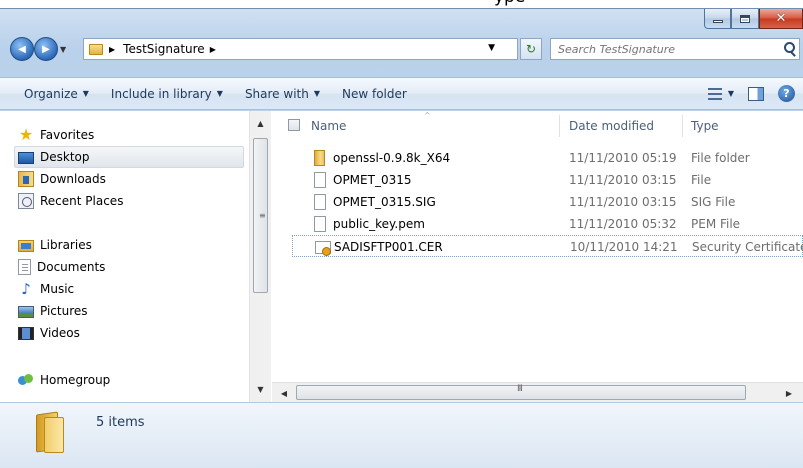 This screenshot has height=468, width=803. What do you see at coordinates (521, 392) in the screenshot?
I see `scrollbar-thumb: III` at bounding box center [521, 392].